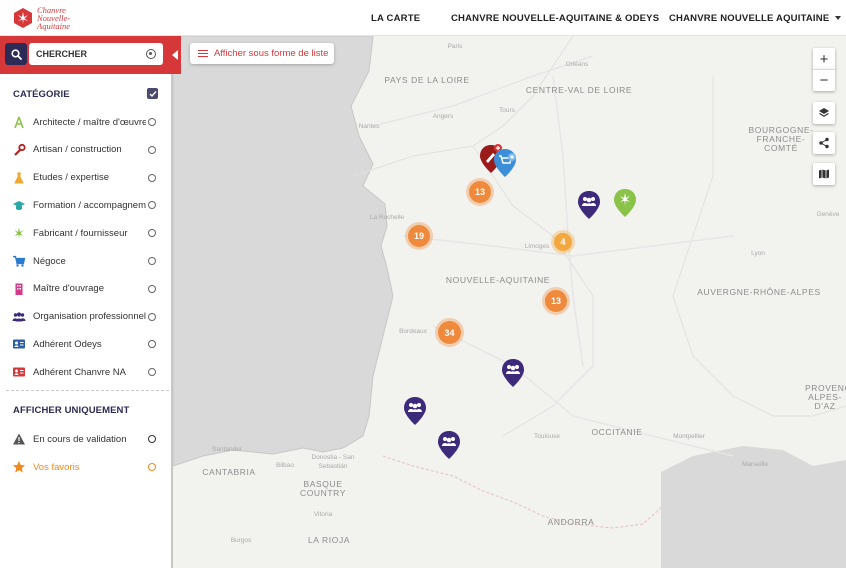 Image resolution: width=846 pixels, height=568 pixels. I want to click on nav-label: CHANVRE NOUVELLE-AQUITAINE & ODEYS, so click(555, 18).